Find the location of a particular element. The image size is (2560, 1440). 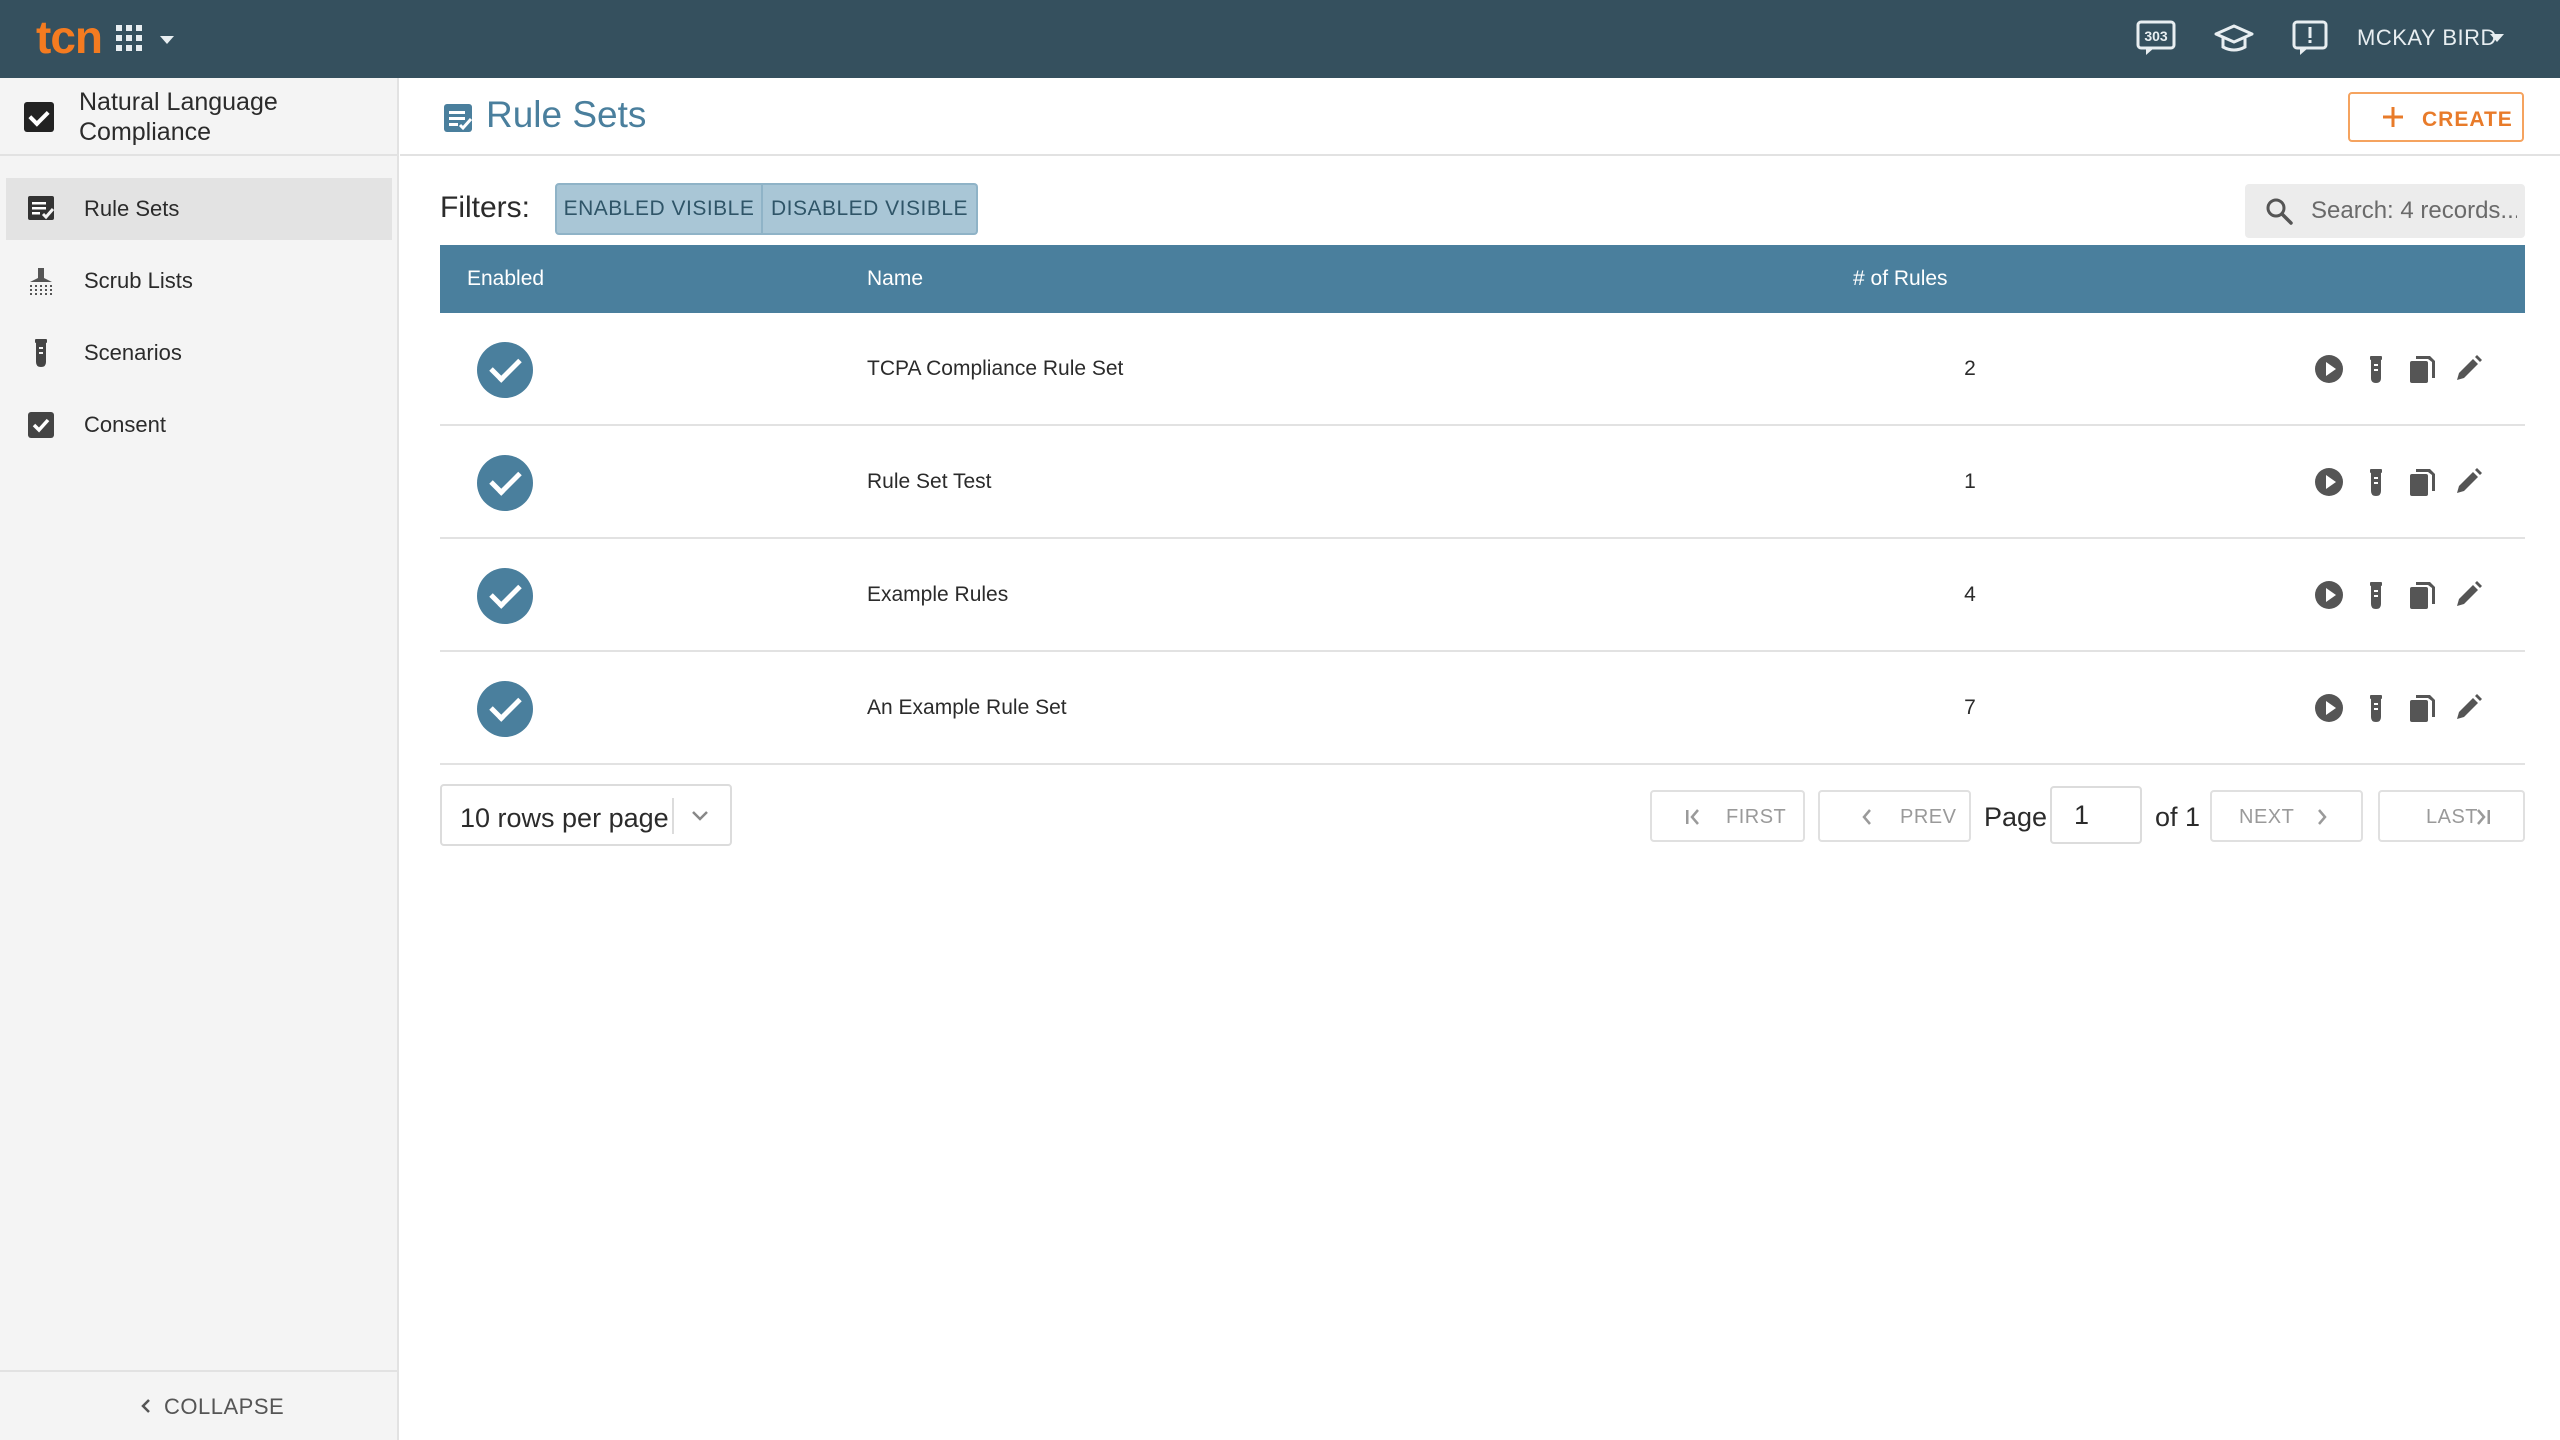

rule-count: 4 is located at coordinates (1970, 594).